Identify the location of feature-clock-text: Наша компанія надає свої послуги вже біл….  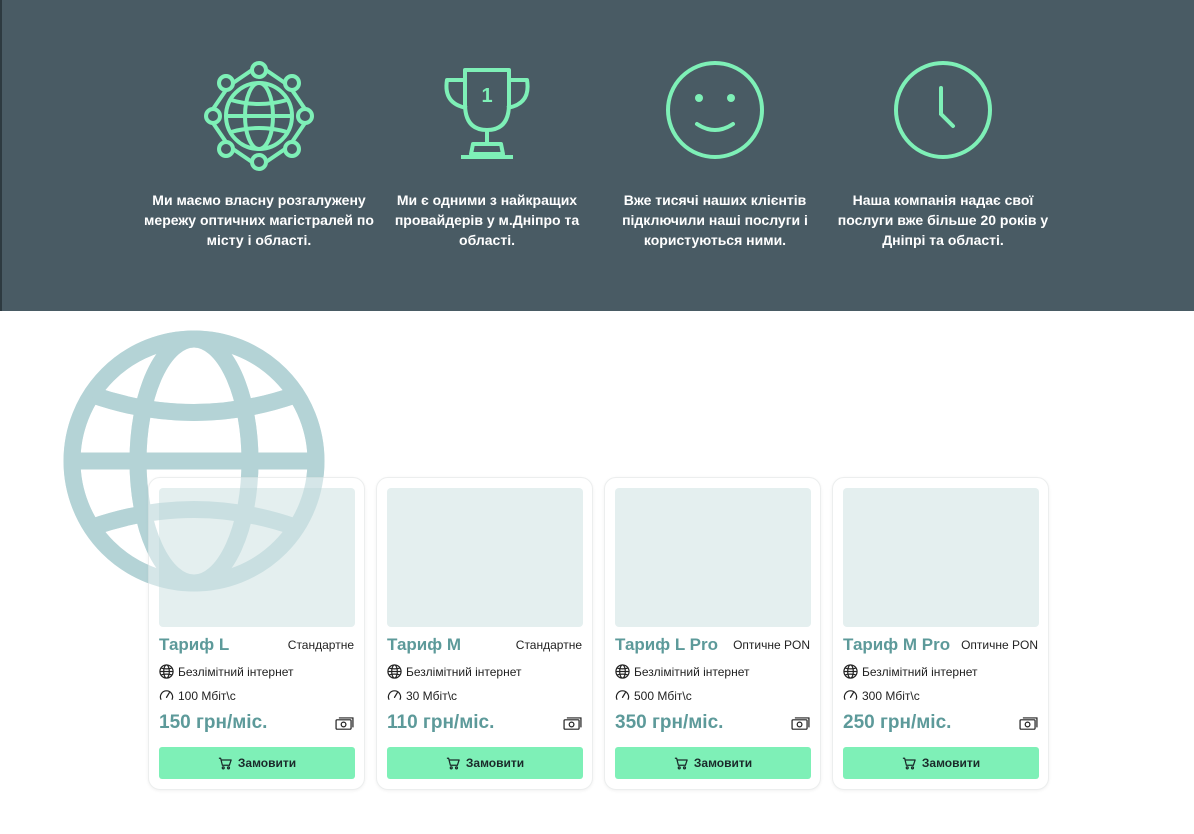
(943, 220).